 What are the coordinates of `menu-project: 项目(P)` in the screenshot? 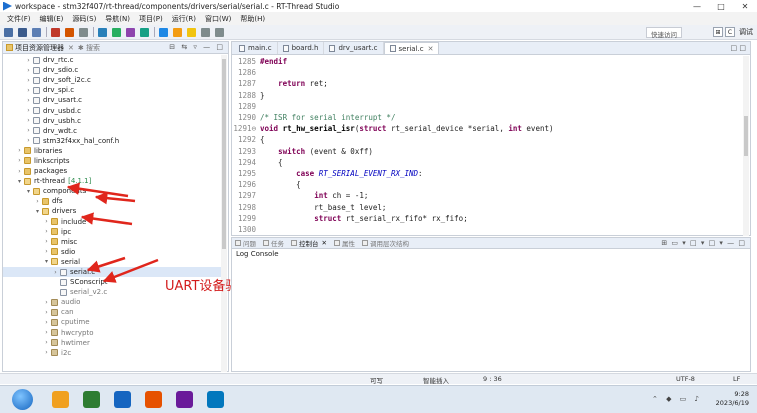 It's located at (151, 19).